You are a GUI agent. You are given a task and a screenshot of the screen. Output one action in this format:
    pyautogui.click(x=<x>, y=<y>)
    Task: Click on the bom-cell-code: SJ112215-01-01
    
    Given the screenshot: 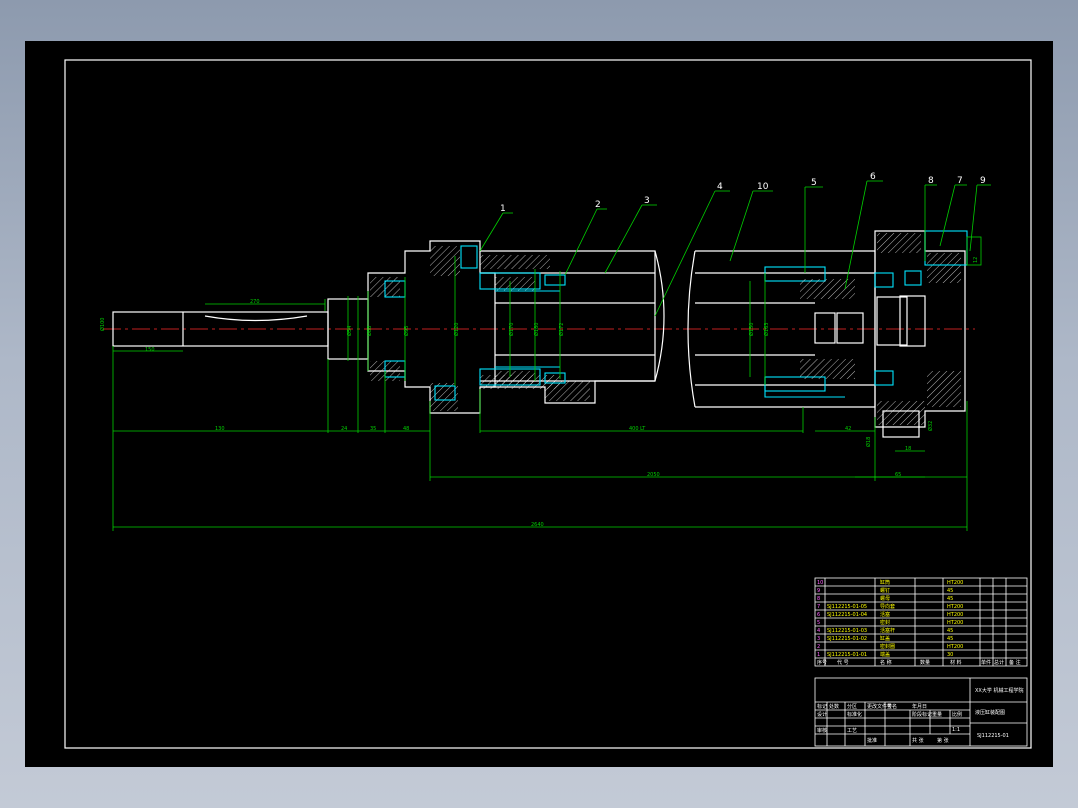 What is the action you would take?
    pyautogui.click(x=847, y=655)
    